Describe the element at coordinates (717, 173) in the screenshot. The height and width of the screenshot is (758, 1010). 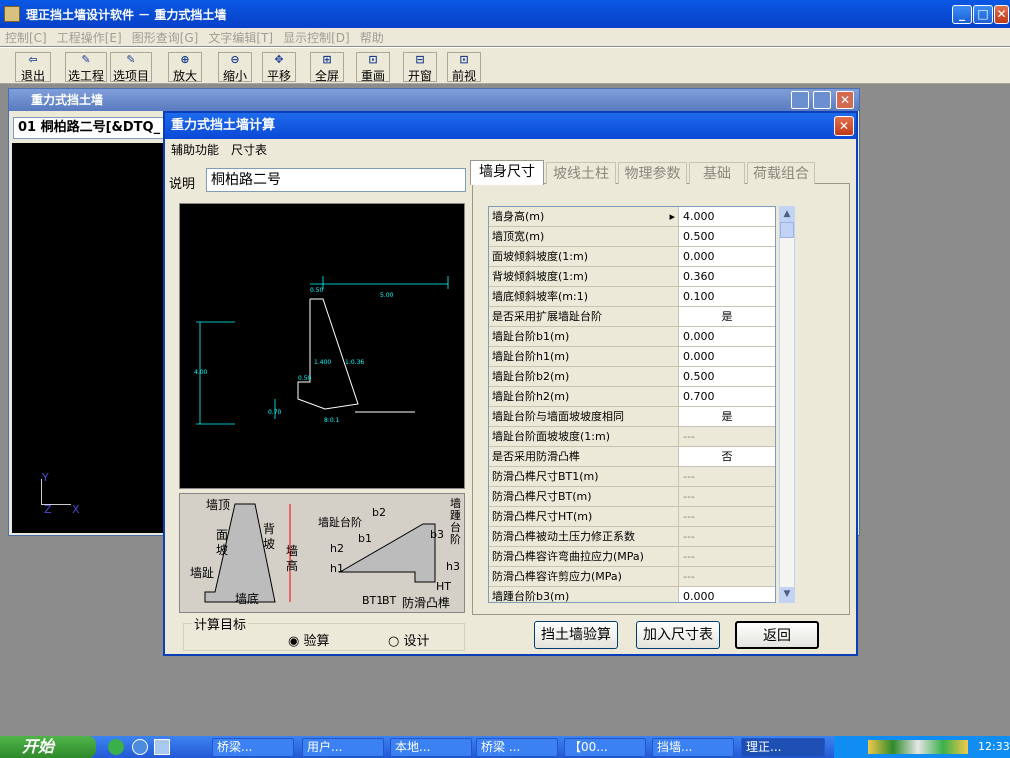
I see `tab-3: 基础` at that location.